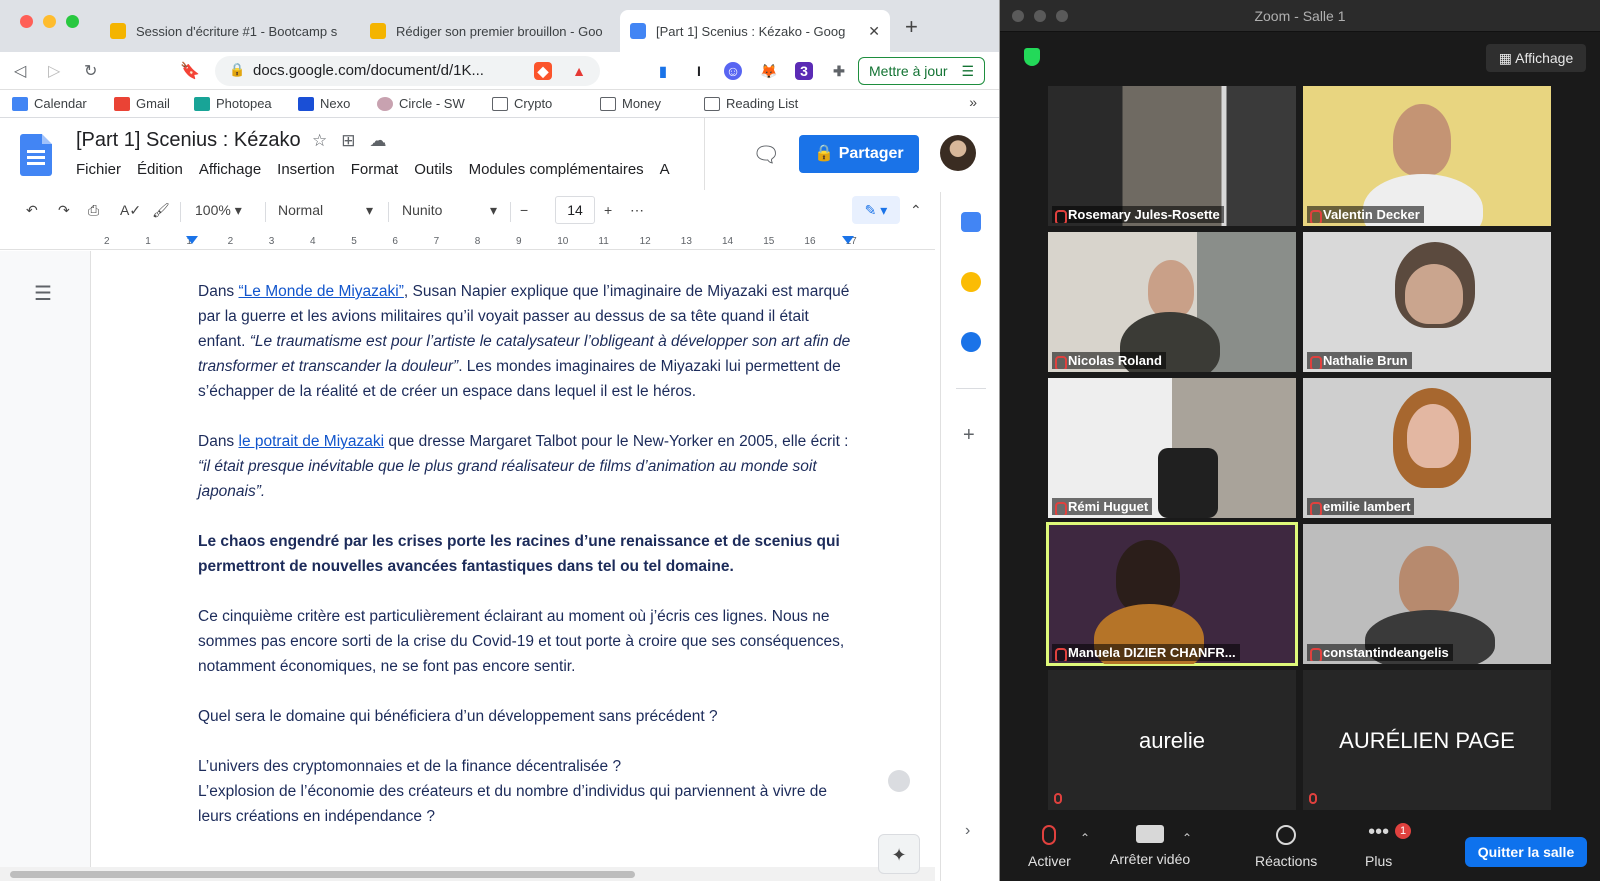 Image resolution: width=1600 pixels, height=881 pixels. I want to click on more-button: ••• Plus, so click(1378, 845).